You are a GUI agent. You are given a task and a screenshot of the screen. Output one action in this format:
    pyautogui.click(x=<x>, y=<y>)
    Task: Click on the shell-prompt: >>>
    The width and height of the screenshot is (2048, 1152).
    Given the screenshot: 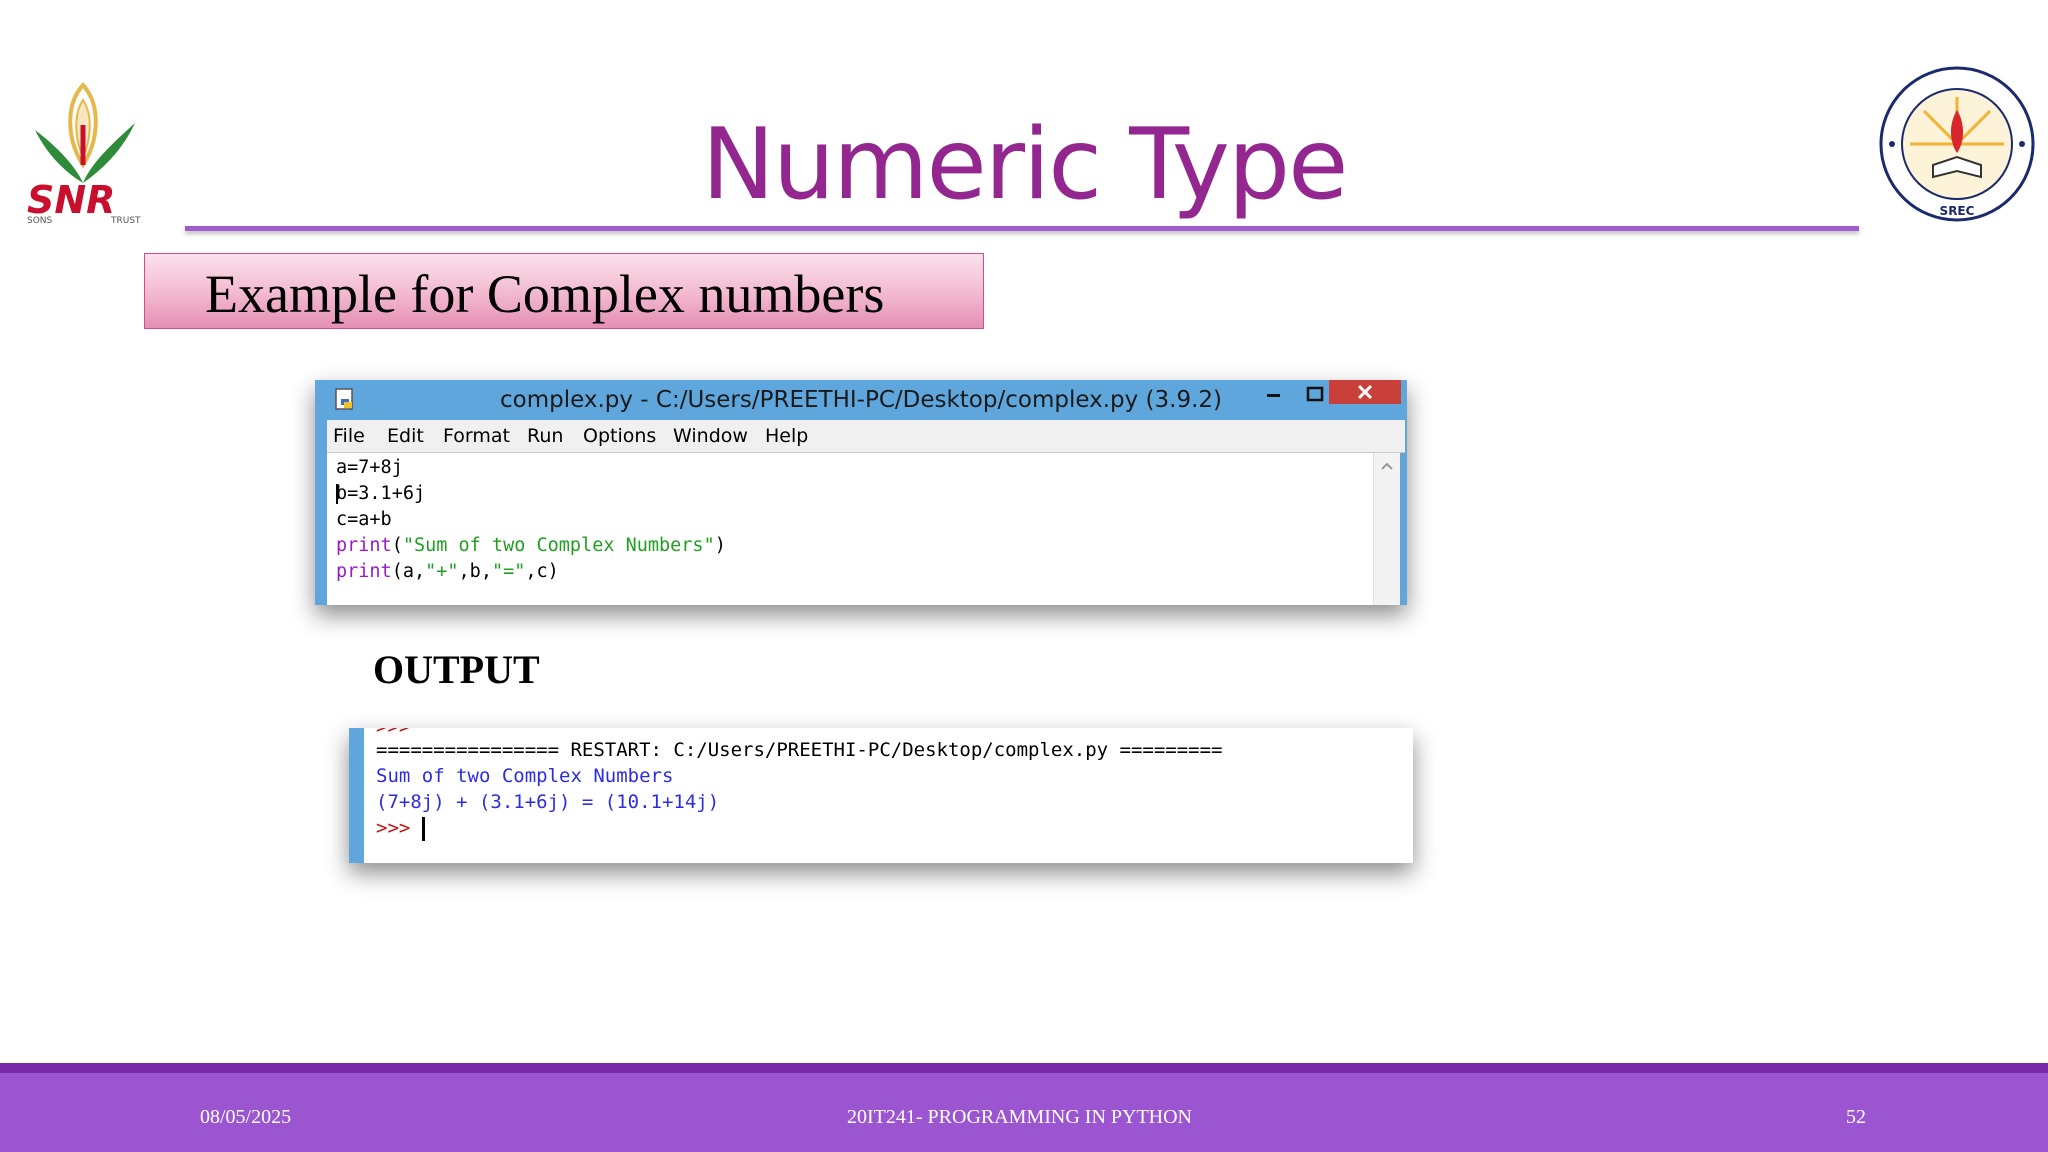 What is the action you would take?
    pyautogui.click(x=393, y=828)
    